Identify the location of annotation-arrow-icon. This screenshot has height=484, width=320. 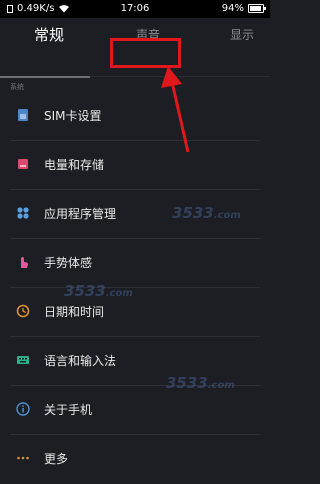
(175, 109).